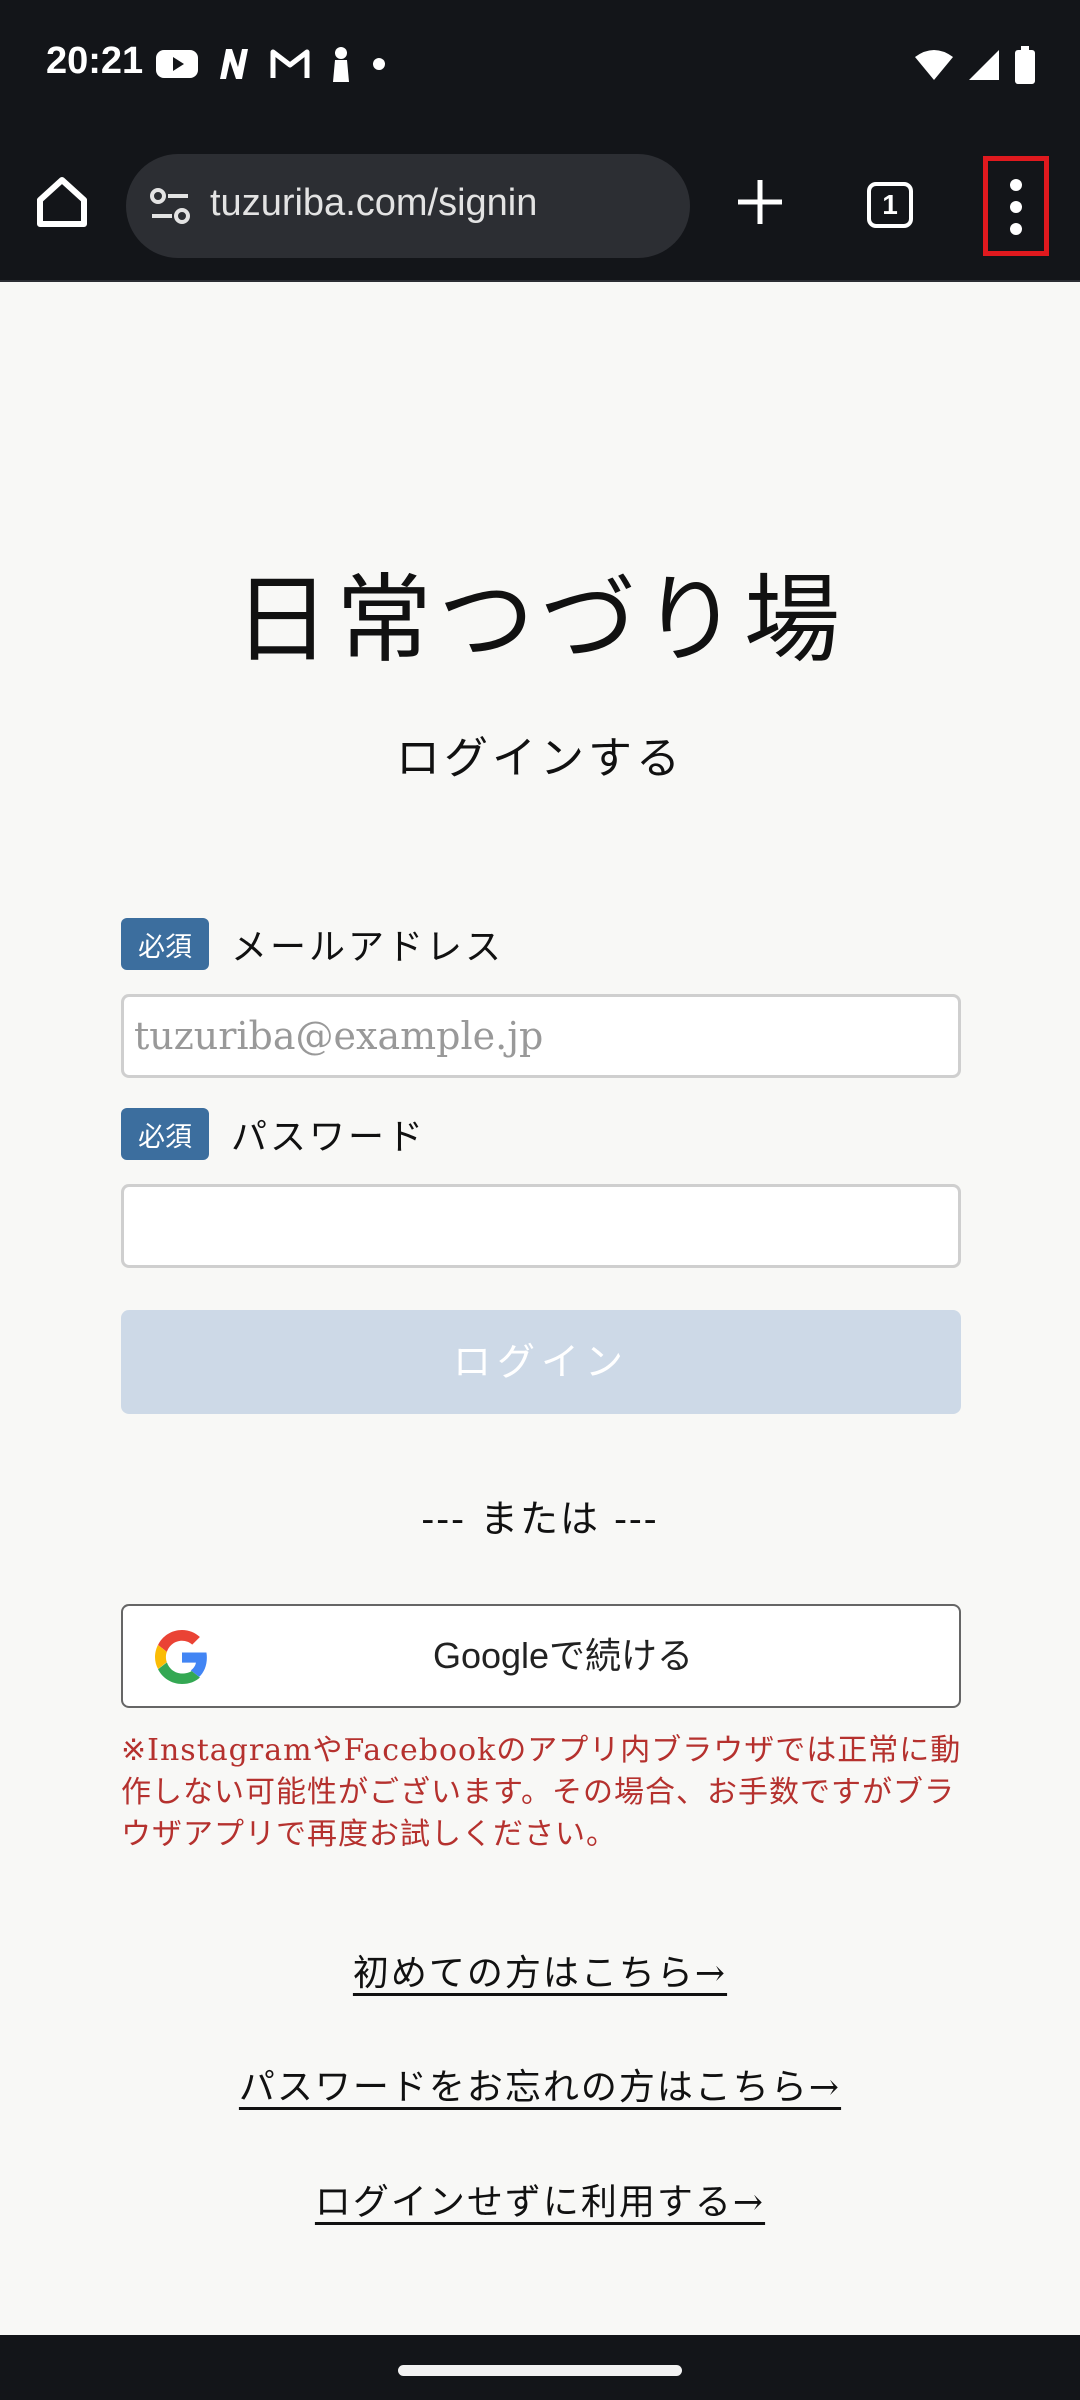 This screenshot has width=1080, height=2400. Describe the element at coordinates (95, 61) in the screenshot. I see `status-time: 20:21` at that location.